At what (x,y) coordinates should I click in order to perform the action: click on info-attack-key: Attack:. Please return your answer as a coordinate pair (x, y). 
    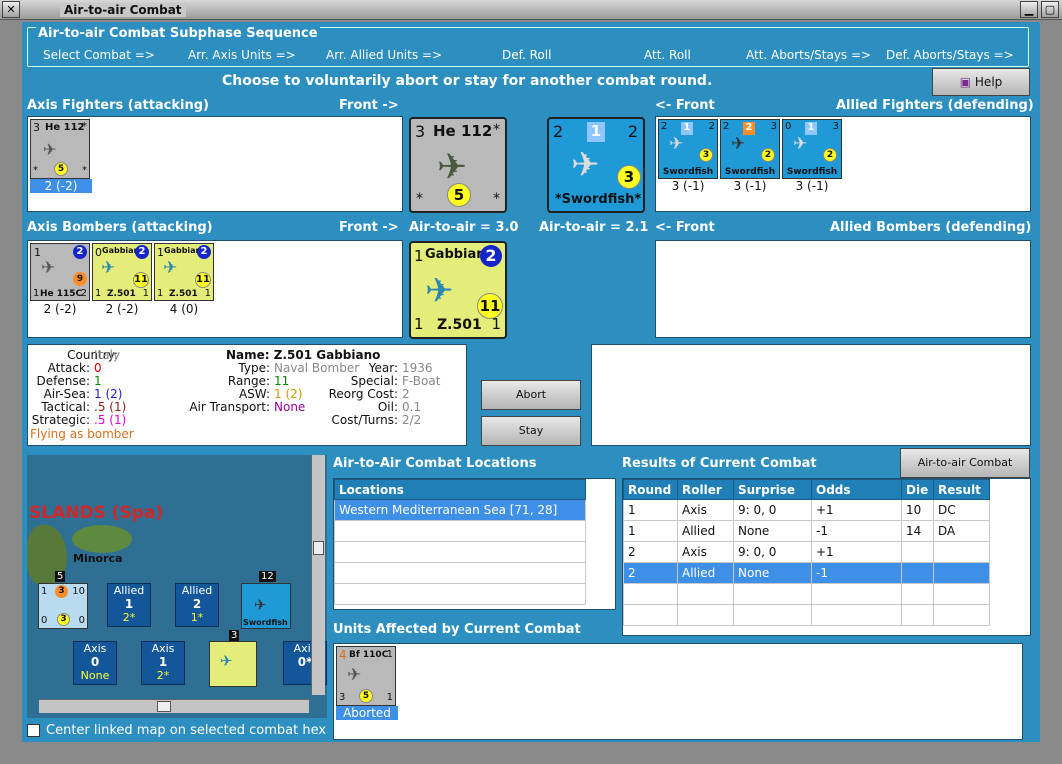
    Looking at the image, I should click on (68, 368).